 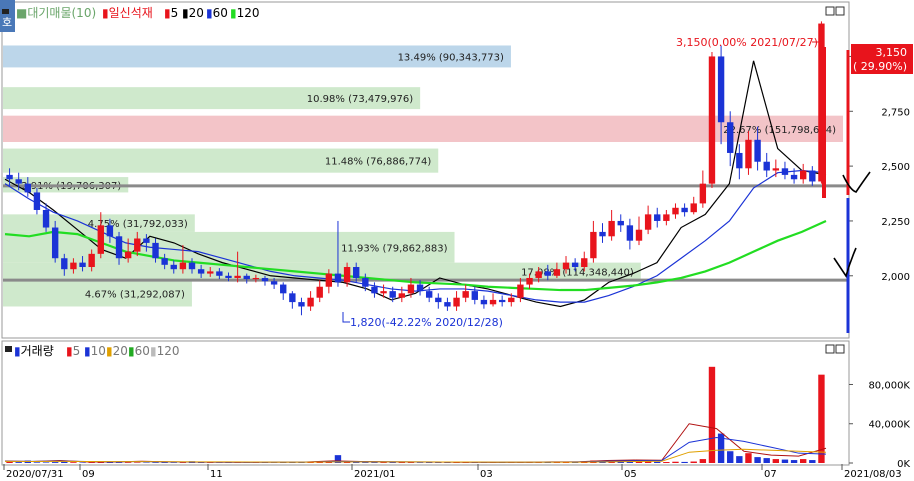 I want to click on current-price-label: 3,150, so click(x=892, y=52).